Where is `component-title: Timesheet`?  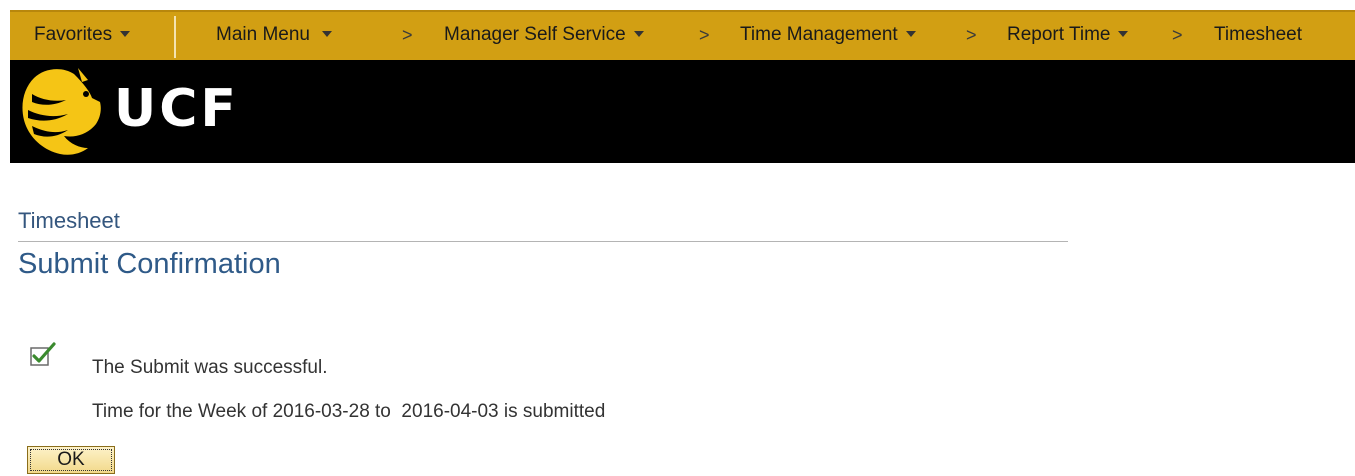
component-title: Timesheet is located at coordinates (69, 220).